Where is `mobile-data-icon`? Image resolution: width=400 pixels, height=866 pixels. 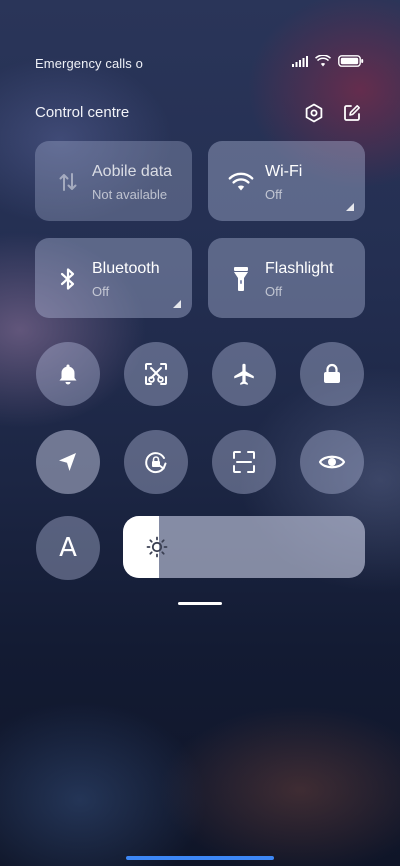
mobile-data-icon is located at coordinates (68, 182).